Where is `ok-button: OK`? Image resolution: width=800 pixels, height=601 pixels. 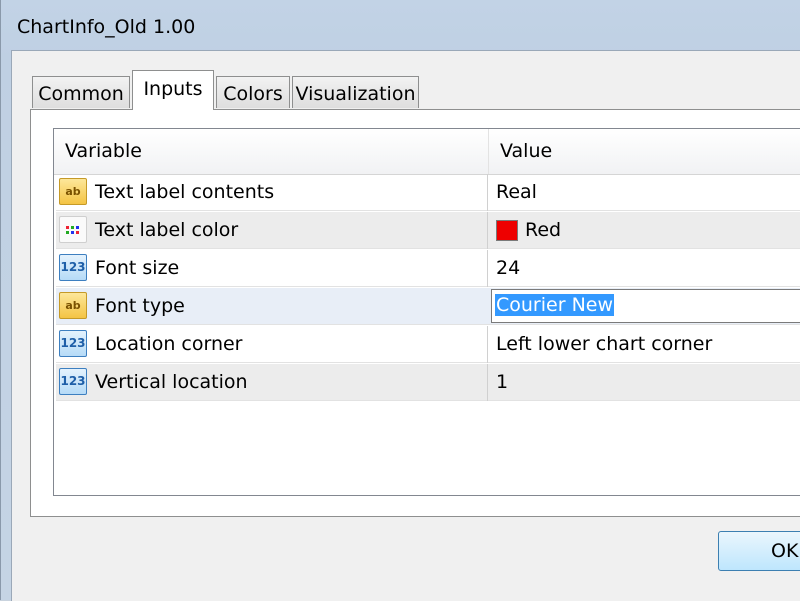 ok-button: OK is located at coordinates (759, 551).